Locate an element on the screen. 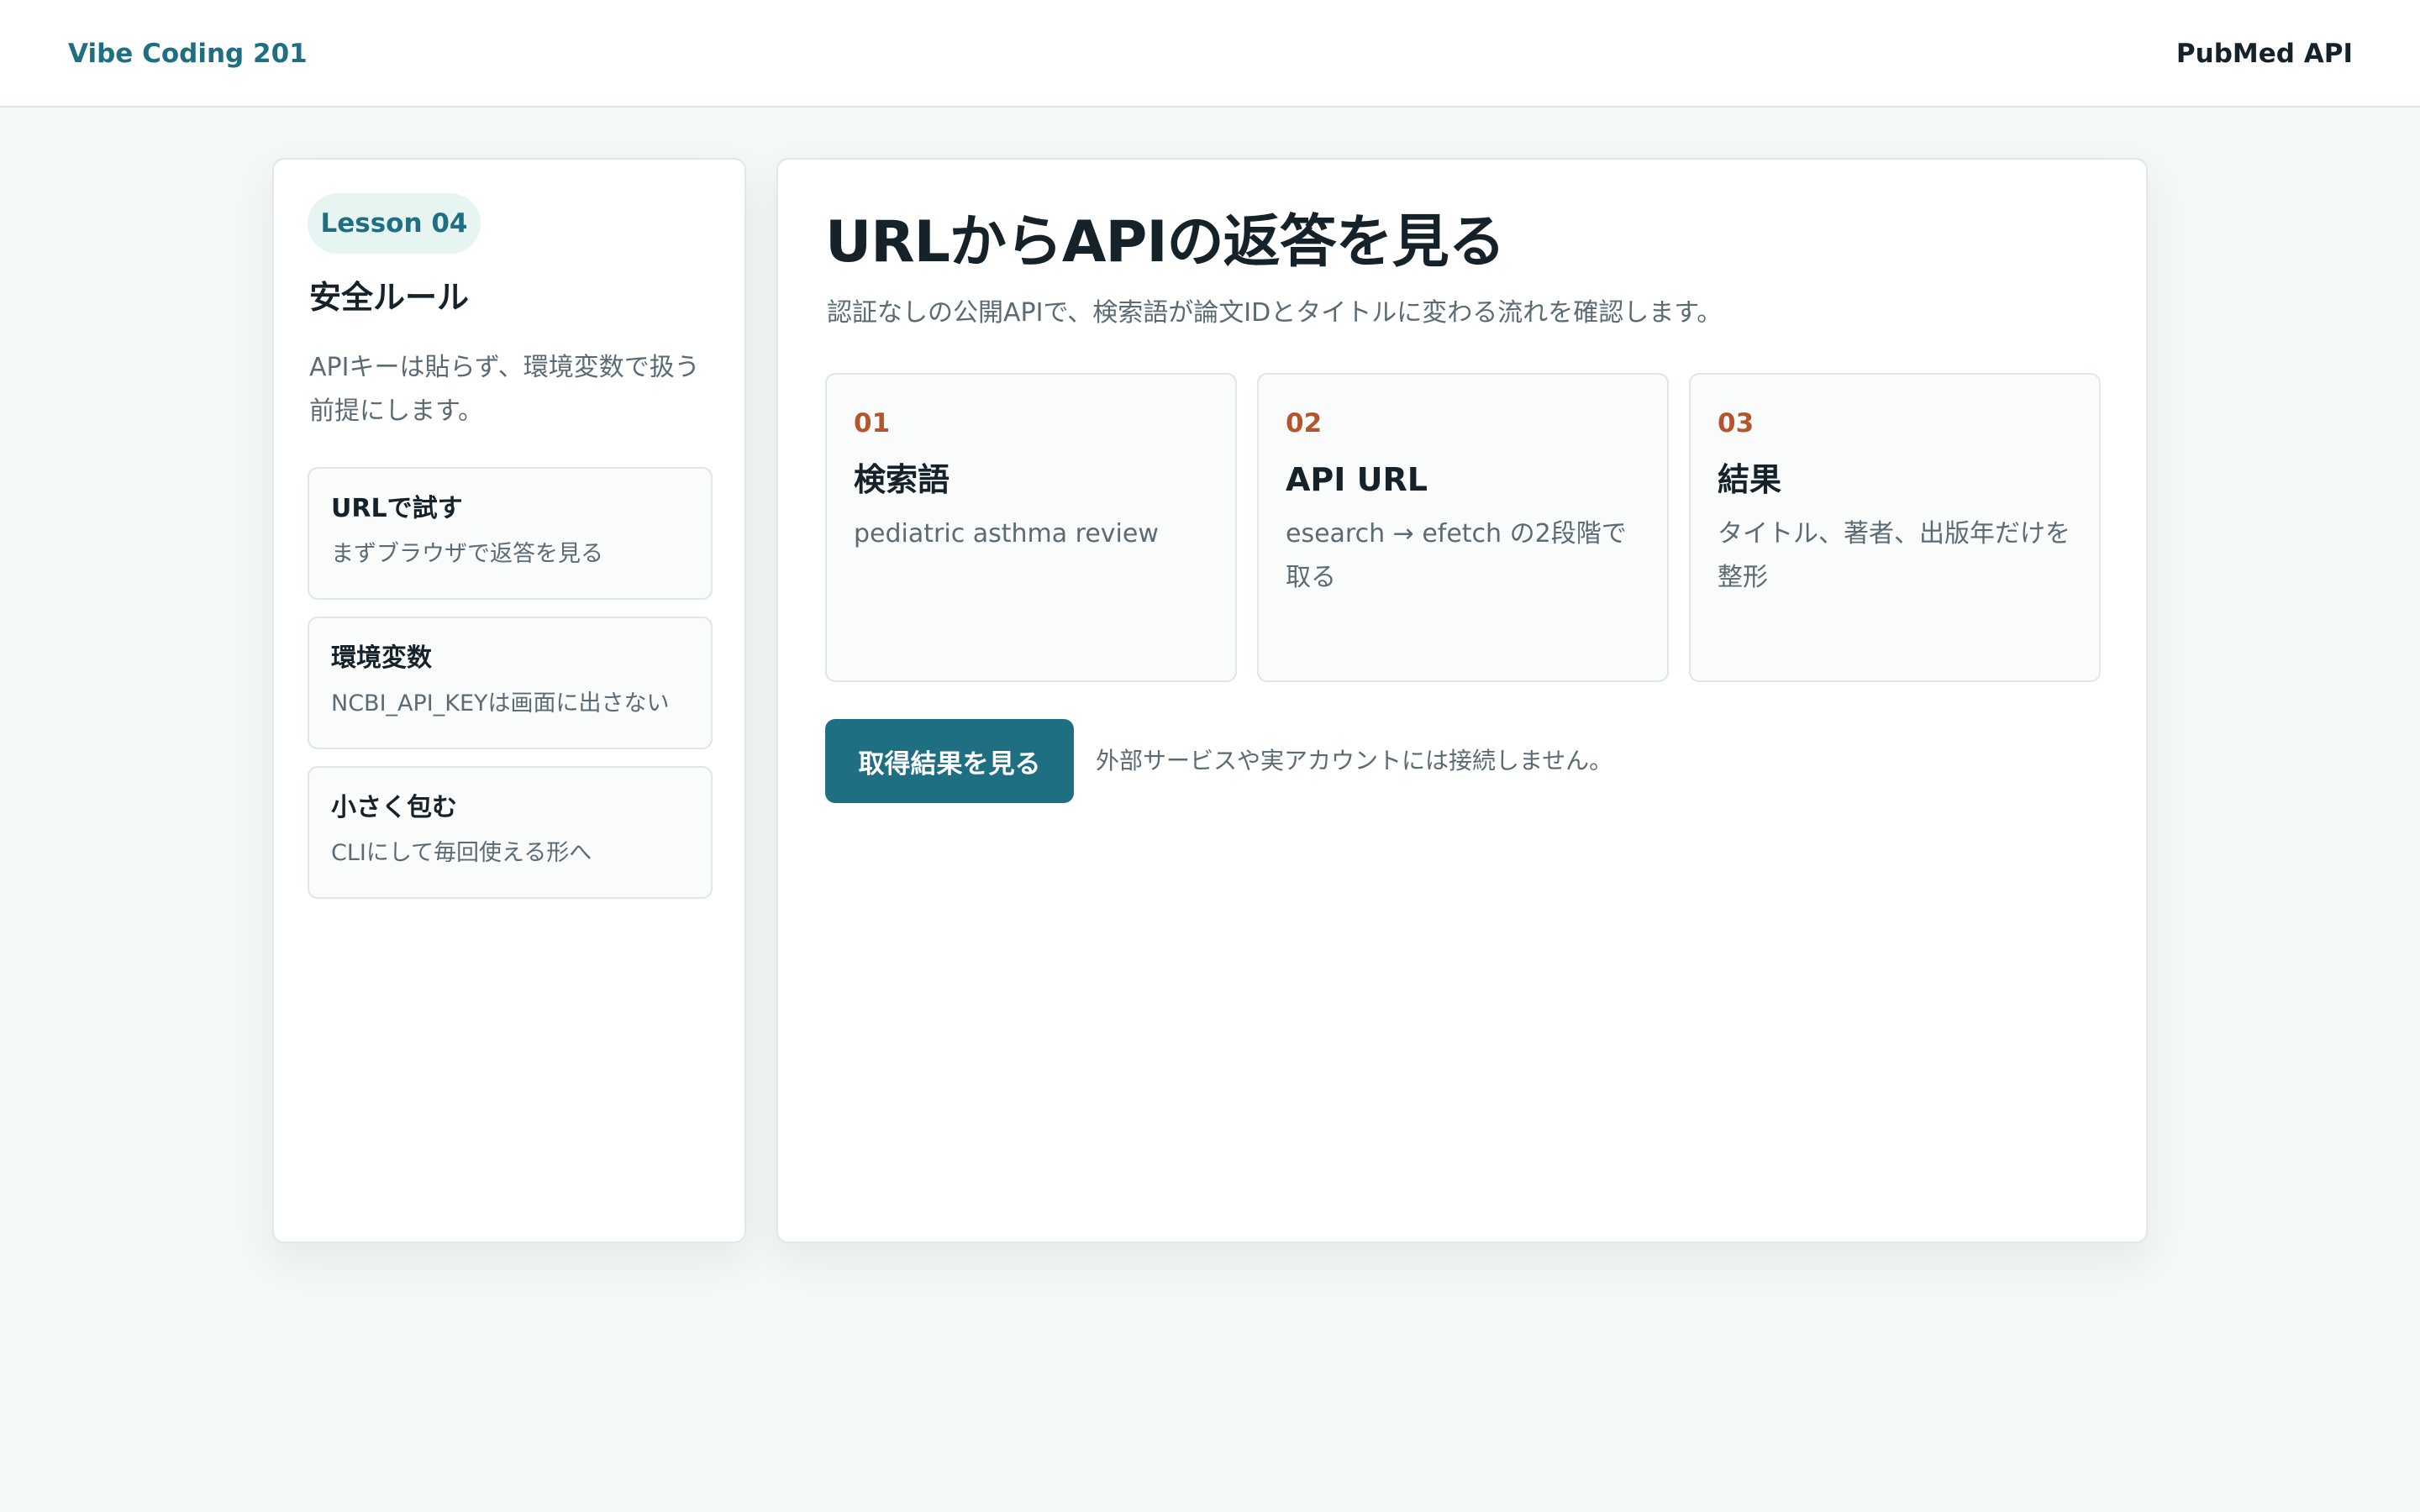  step-title: API URL is located at coordinates (1357, 479).